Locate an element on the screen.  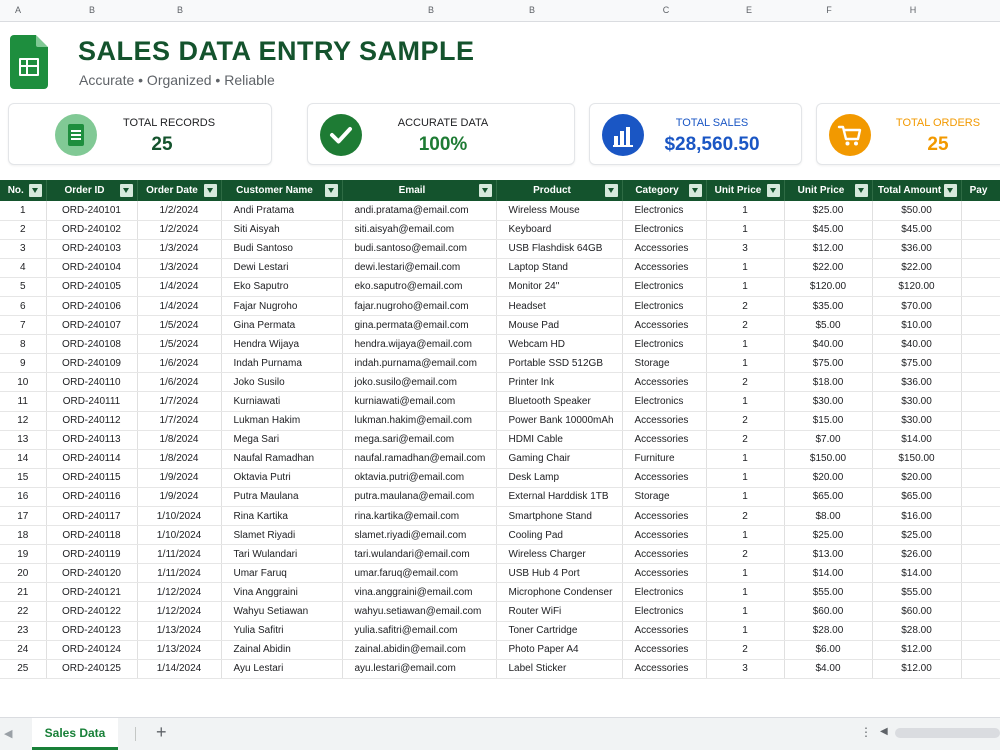
cell-customer-name: Rina Kartika is located at coordinates (282, 516).